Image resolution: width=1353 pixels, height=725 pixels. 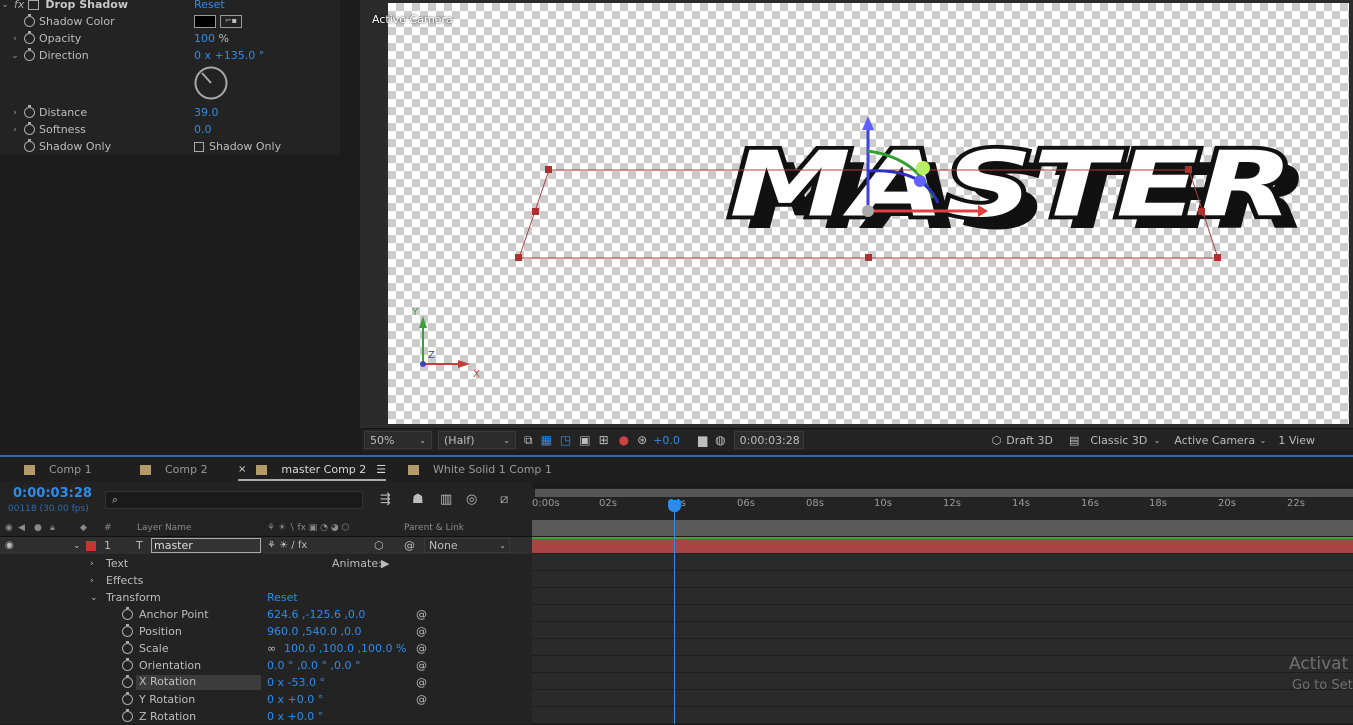 I want to click on effect-header: ⌄ fx Drop Shadow Reset, so click(x=170, y=6).